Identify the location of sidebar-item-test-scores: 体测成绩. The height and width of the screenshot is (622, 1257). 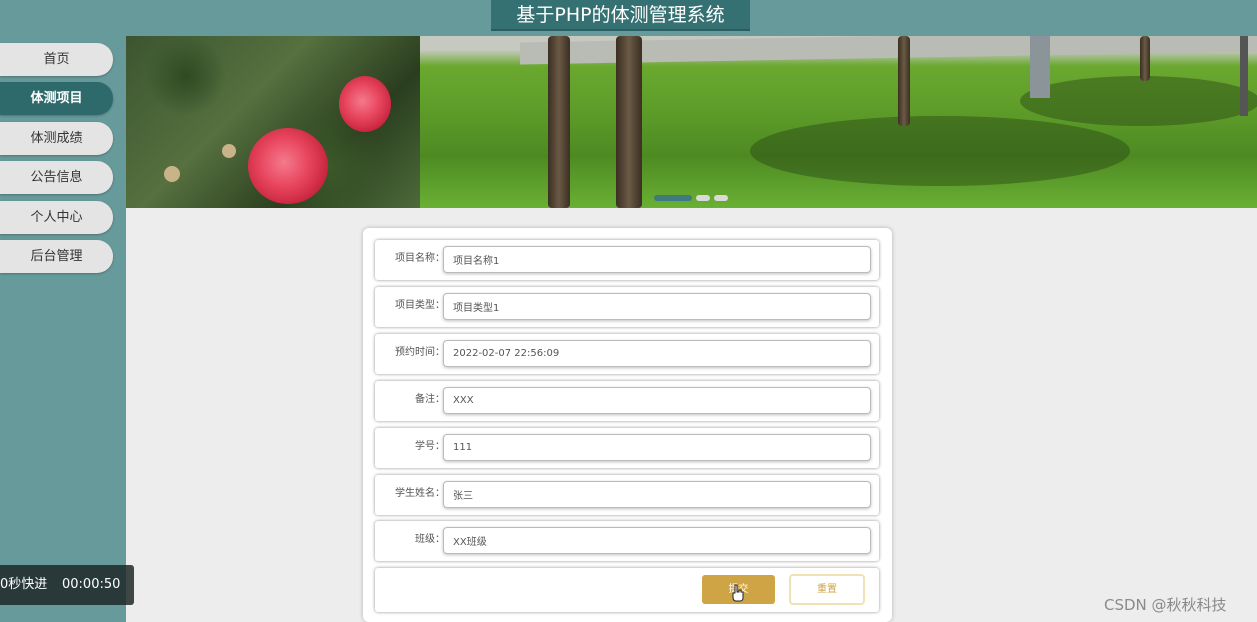
(56, 138).